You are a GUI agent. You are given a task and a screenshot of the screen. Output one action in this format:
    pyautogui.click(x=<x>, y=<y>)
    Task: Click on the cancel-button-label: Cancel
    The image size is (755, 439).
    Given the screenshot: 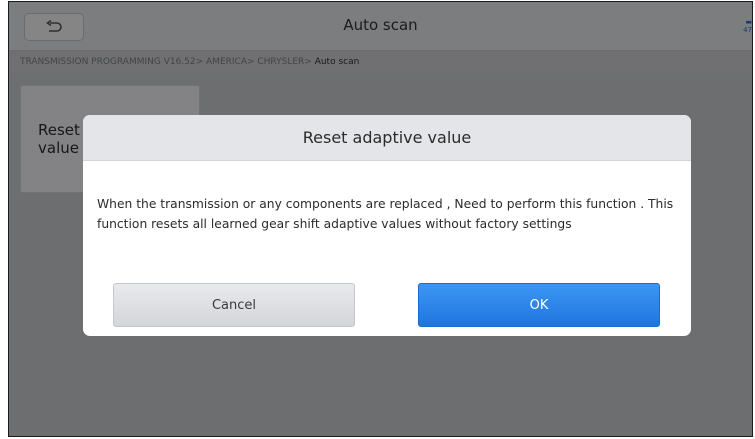 What is the action you would take?
    pyautogui.click(x=234, y=305)
    